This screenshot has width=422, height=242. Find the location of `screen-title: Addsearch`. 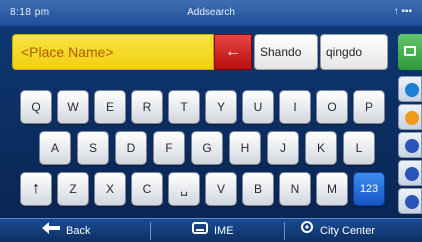

screen-title: Addsearch is located at coordinates (211, 12).